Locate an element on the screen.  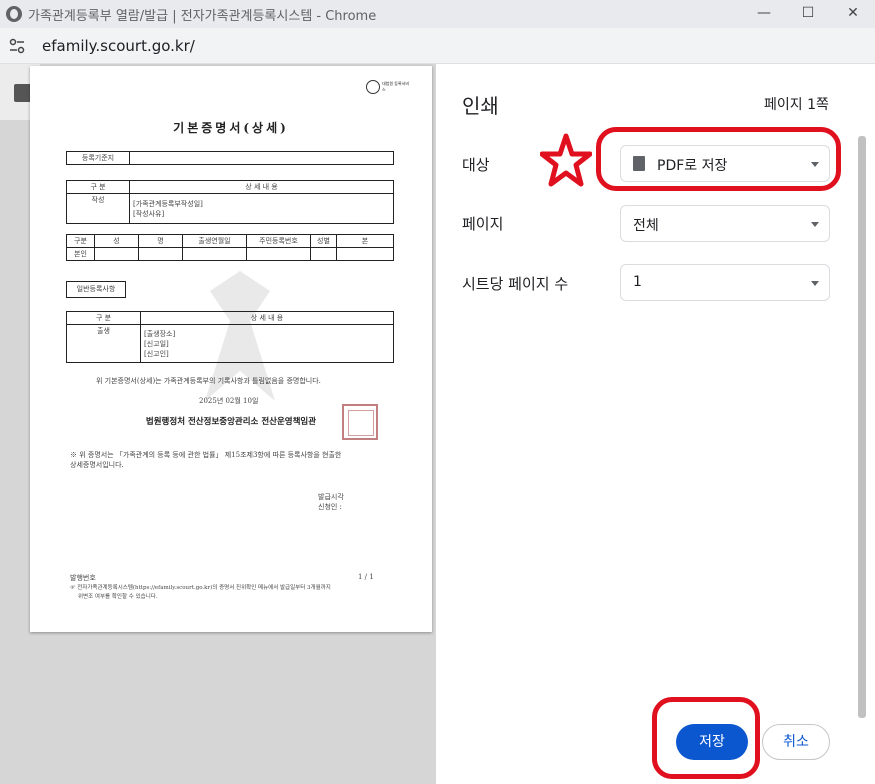
save-highlight is located at coordinates (706, 738).